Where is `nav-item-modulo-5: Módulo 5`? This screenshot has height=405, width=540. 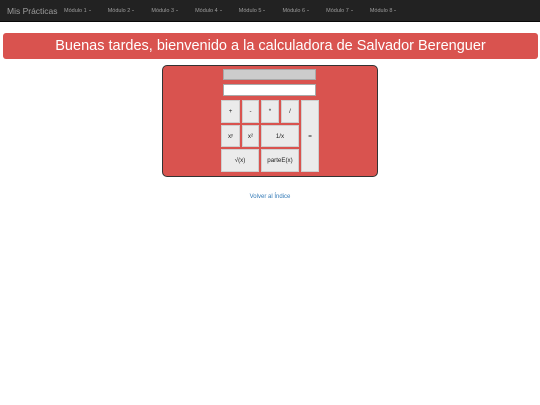 nav-item-modulo-5: Módulo 5 is located at coordinates (260, 11).